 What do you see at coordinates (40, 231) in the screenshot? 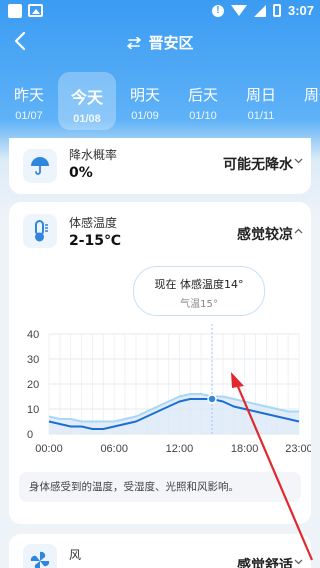
I see `thermometer-icon` at bounding box center [40, 231].